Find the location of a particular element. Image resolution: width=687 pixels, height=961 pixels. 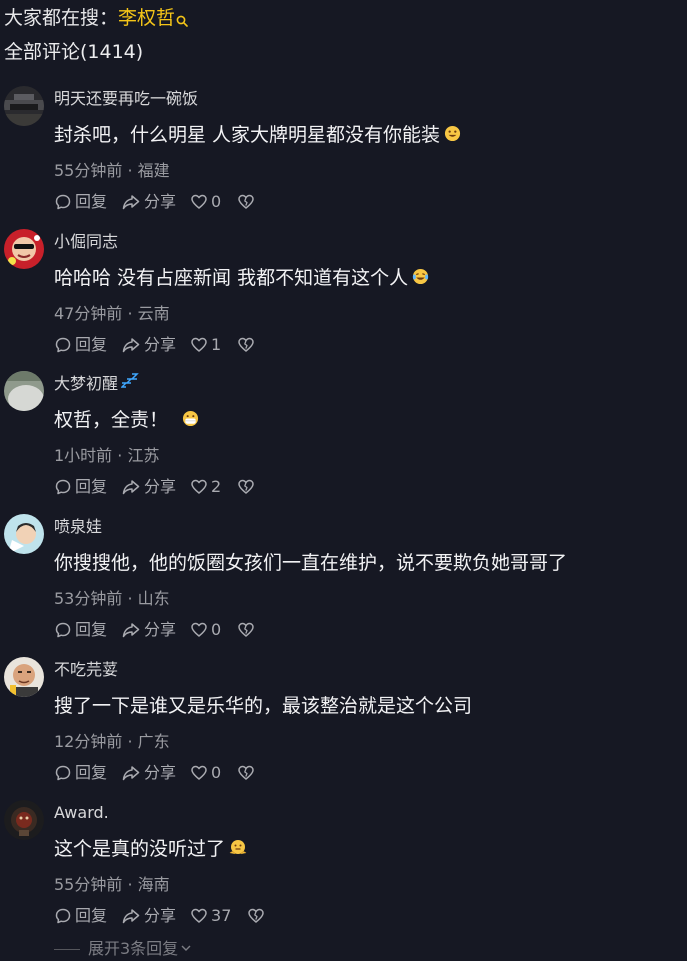

comment-time: 55分钟前 is located at coordinates (88, 170).